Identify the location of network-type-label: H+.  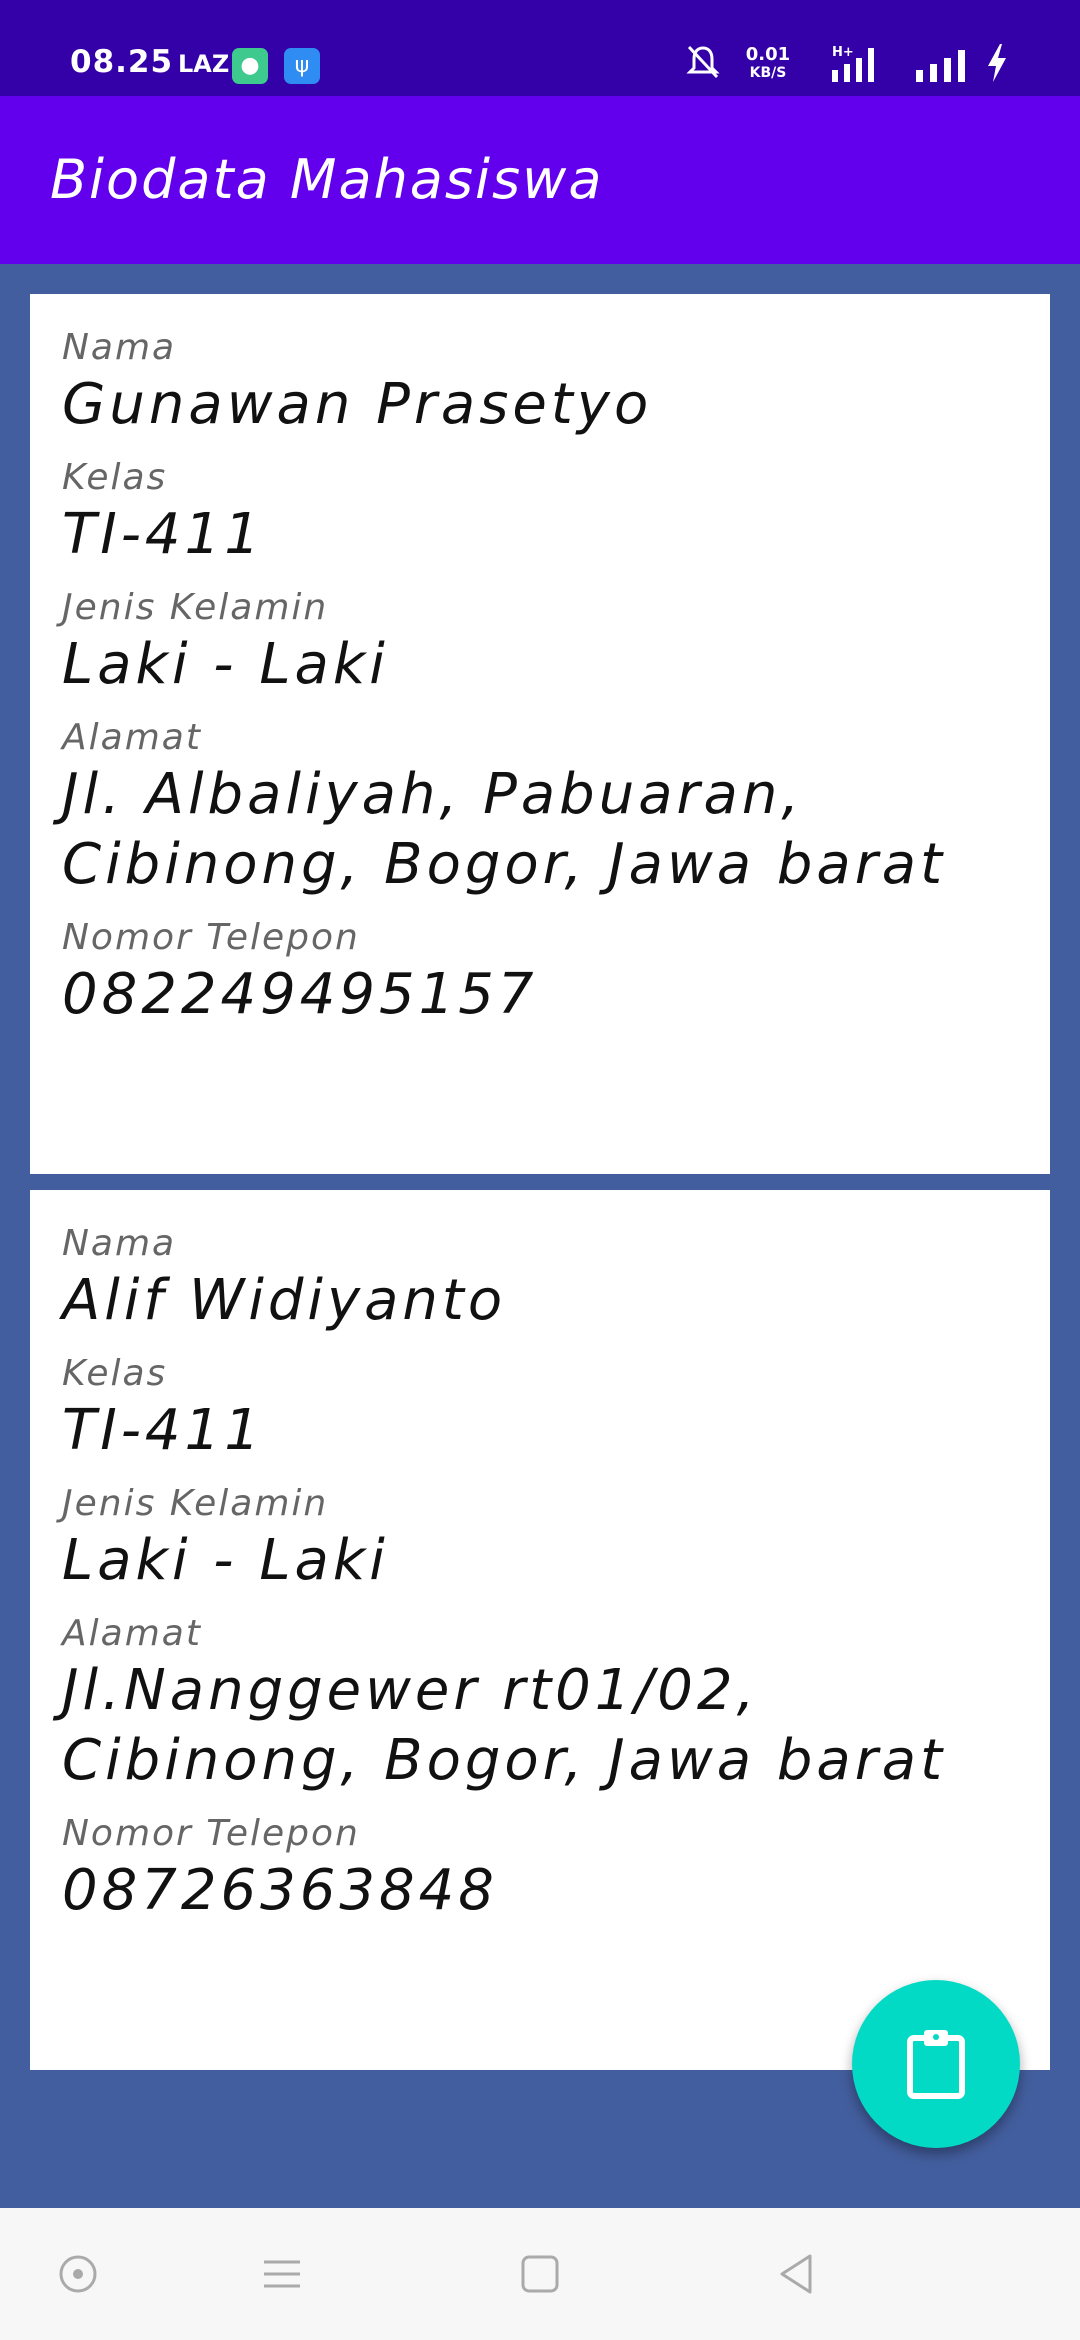
(843, 52).